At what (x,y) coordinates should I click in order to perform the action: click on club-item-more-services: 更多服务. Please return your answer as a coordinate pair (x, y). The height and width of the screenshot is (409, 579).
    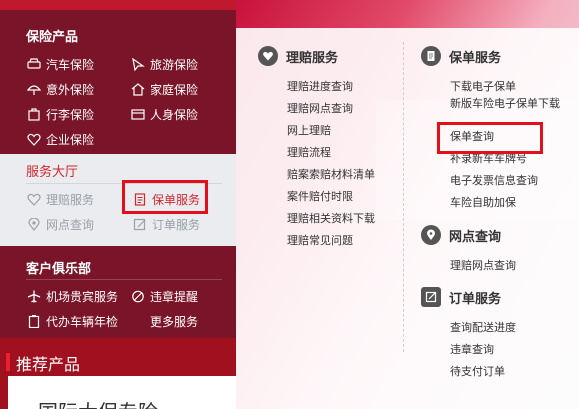
    Looking at the image, I should click on (174, 321).